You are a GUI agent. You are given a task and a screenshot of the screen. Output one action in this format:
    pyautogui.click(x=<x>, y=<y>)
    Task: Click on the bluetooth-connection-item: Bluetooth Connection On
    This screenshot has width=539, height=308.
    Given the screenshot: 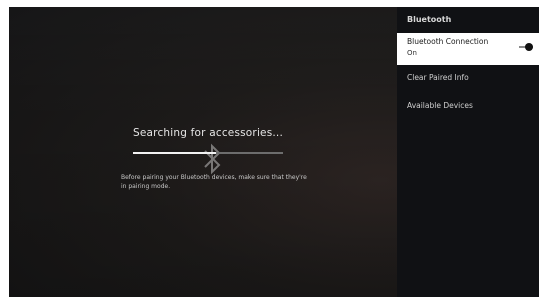 What is the action you would take?
    pyautogui.click(x=468, y=49)
    